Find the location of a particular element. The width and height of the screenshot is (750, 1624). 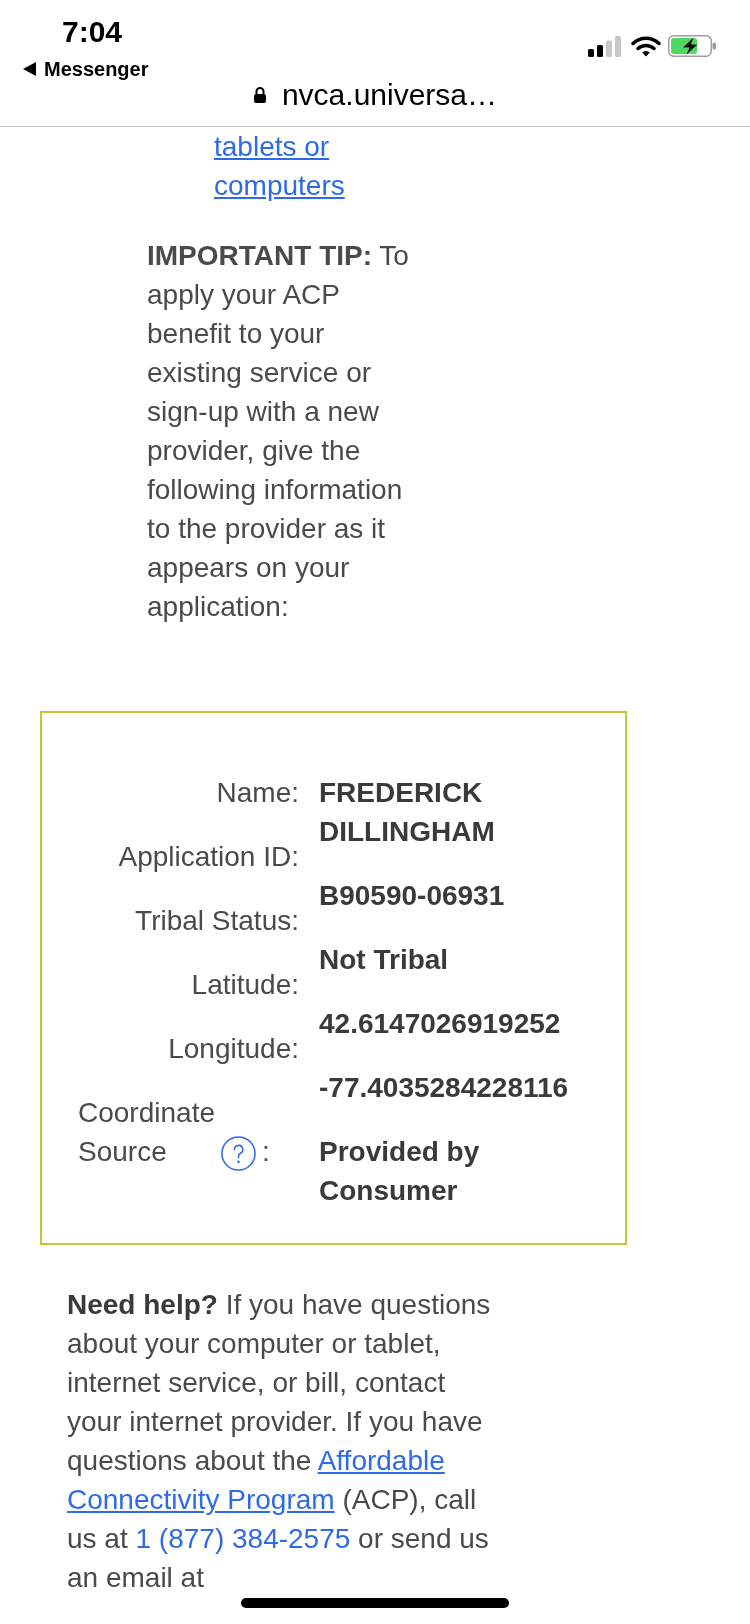

field-value: 42.6147026919252 is located at coordinates (440, 1024).